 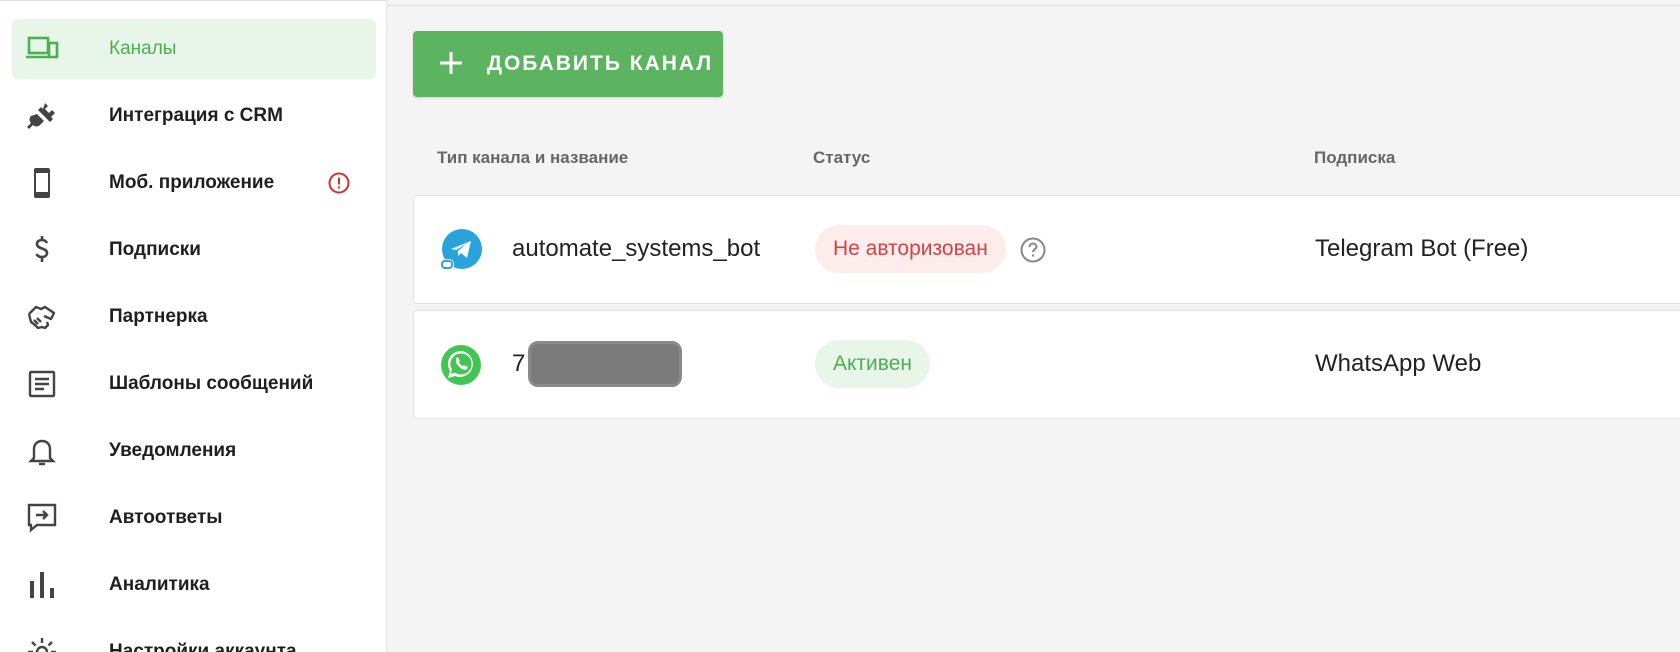 What do you see at coordinates (173, 450) in the screenshot?
I see `sidebar-item-label: Уведомления` at bounding box center [173, 450].